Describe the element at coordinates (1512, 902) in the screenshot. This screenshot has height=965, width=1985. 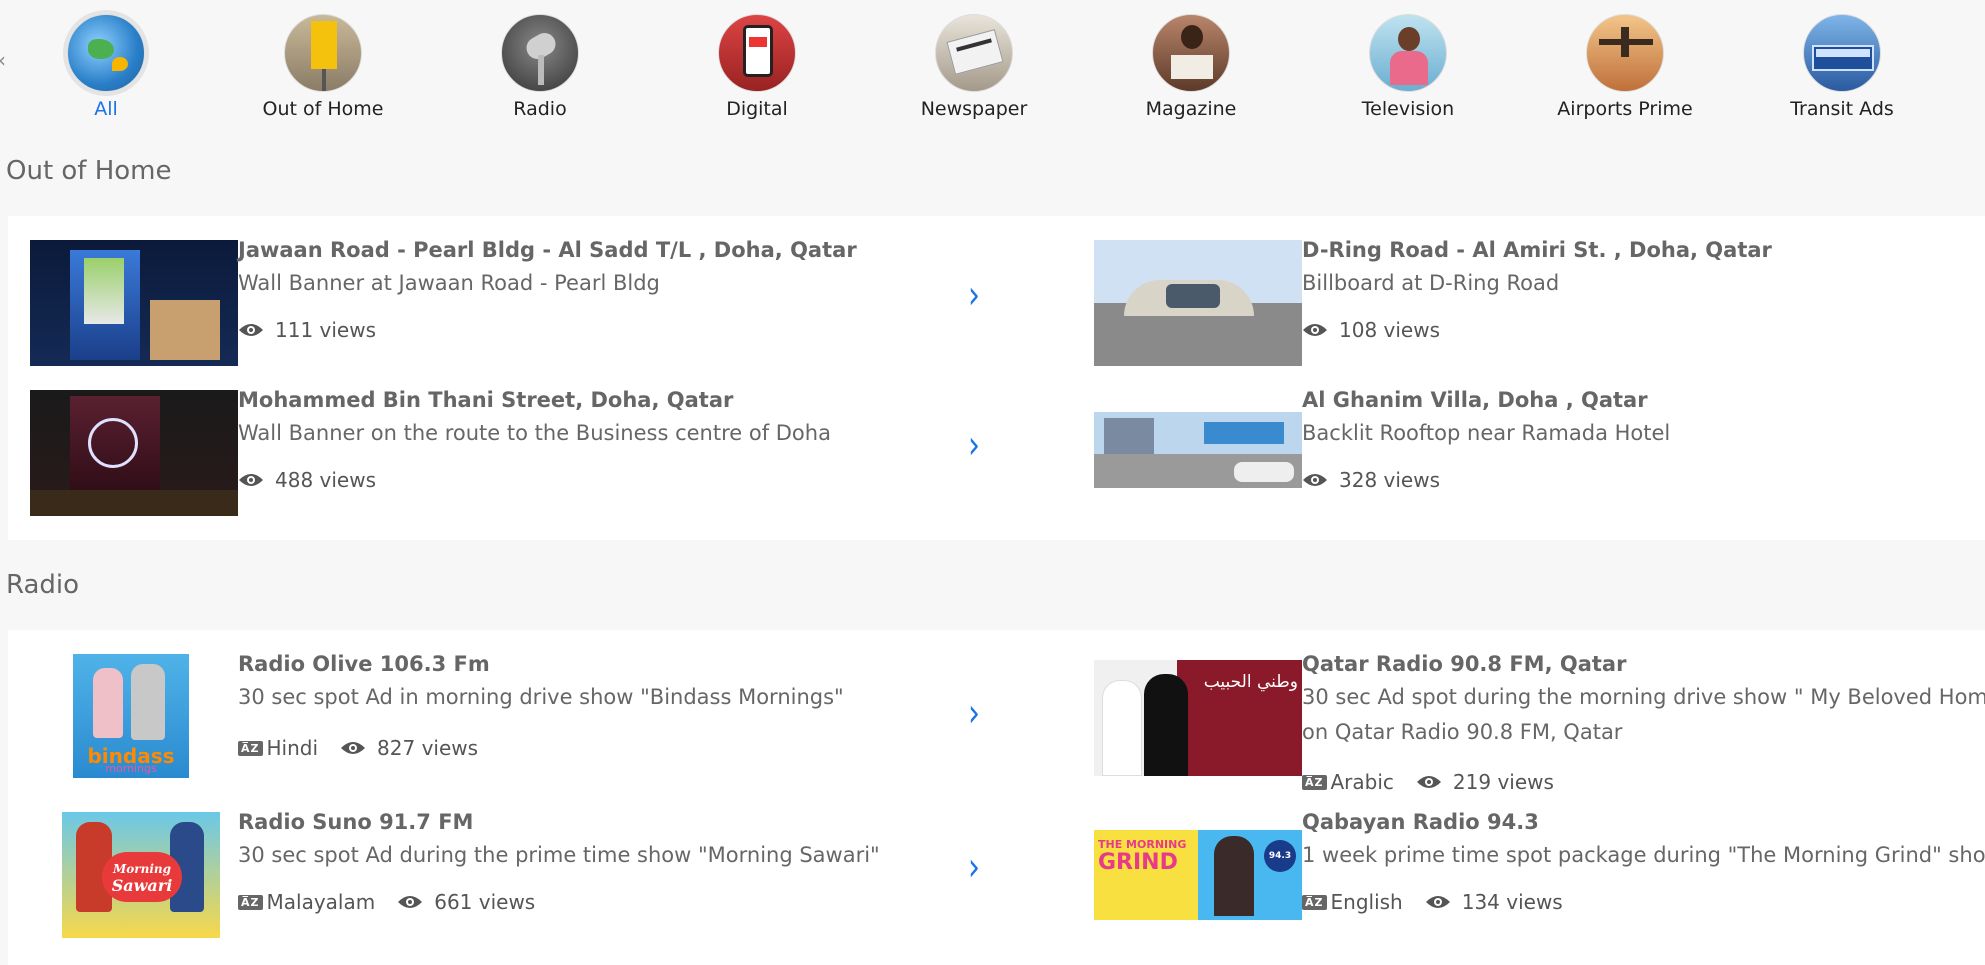
I see `view-count: 134 views` at that location.